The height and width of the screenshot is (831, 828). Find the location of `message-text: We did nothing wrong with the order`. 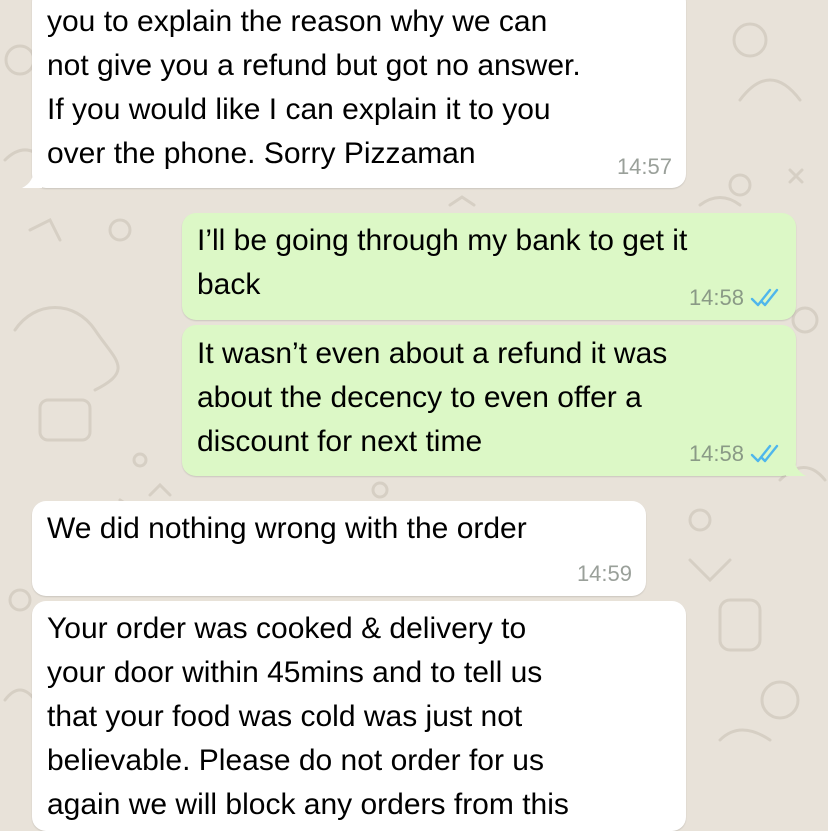

message-text: We did nothing wrong with the order is located at coordinates (287, 528).